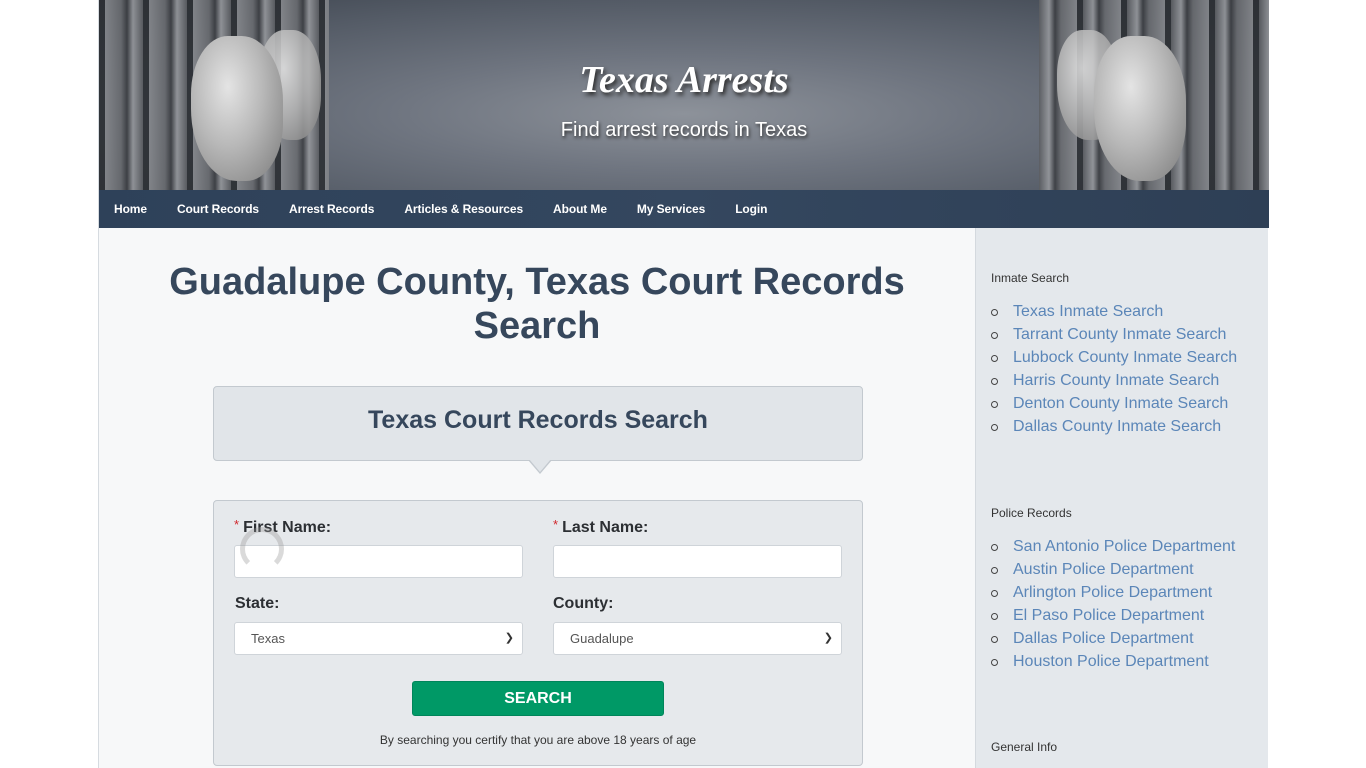  Describe the element at coordinates (697, 561) in the screenshot. I see `last-name-input` at that location.